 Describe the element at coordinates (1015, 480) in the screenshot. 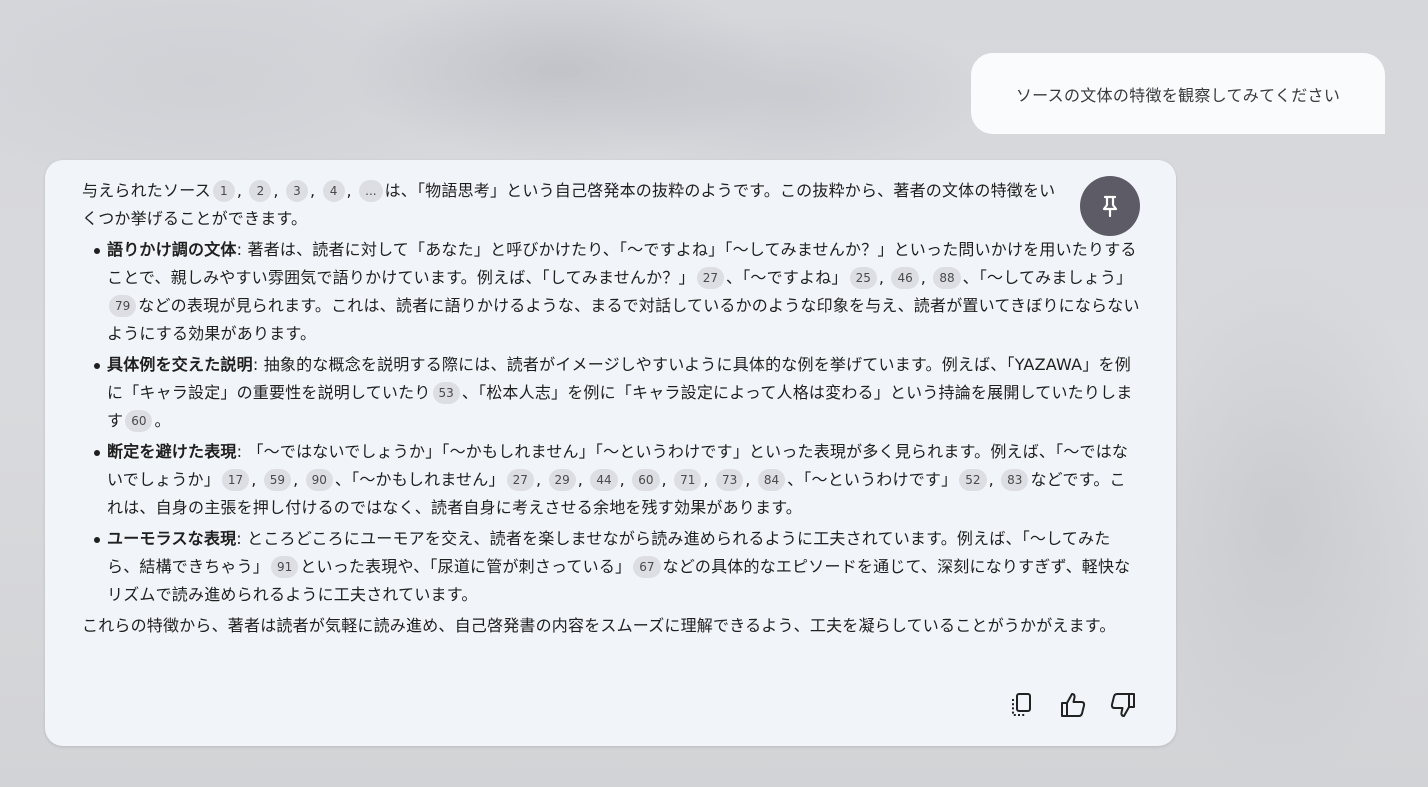

I see `citation-chip: 83` at that location.